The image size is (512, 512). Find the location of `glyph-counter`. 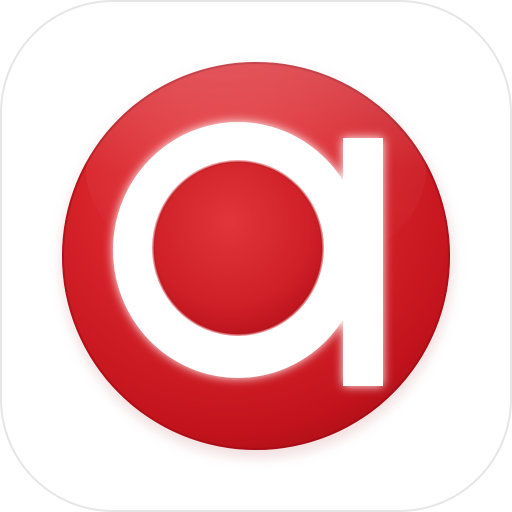

glyph-counter is located at coordinates (238, 248).